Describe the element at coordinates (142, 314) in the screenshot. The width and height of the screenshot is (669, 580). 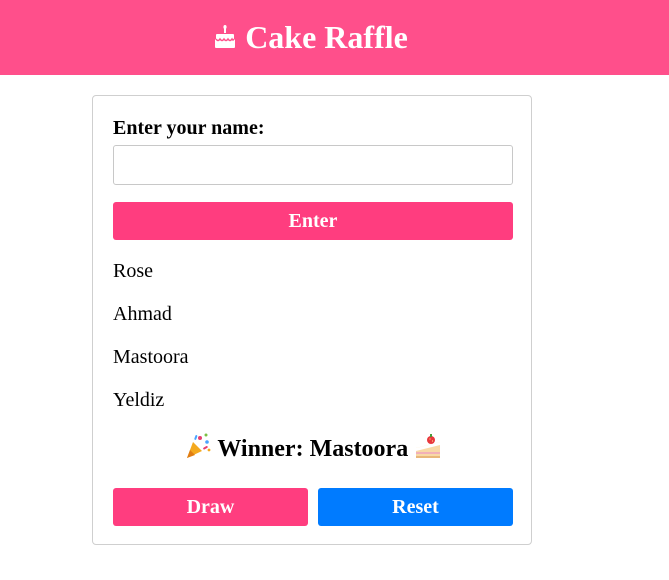
I see `participant-item: Ahmad` at that location.